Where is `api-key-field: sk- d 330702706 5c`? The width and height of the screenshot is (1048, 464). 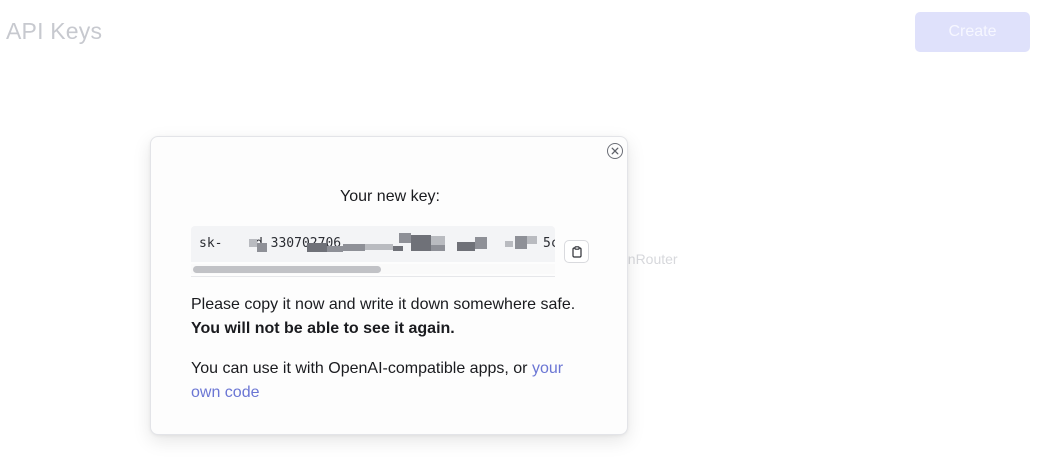
api-key-field: sk- d 330702706 5c is located at coordinates (373, 251).